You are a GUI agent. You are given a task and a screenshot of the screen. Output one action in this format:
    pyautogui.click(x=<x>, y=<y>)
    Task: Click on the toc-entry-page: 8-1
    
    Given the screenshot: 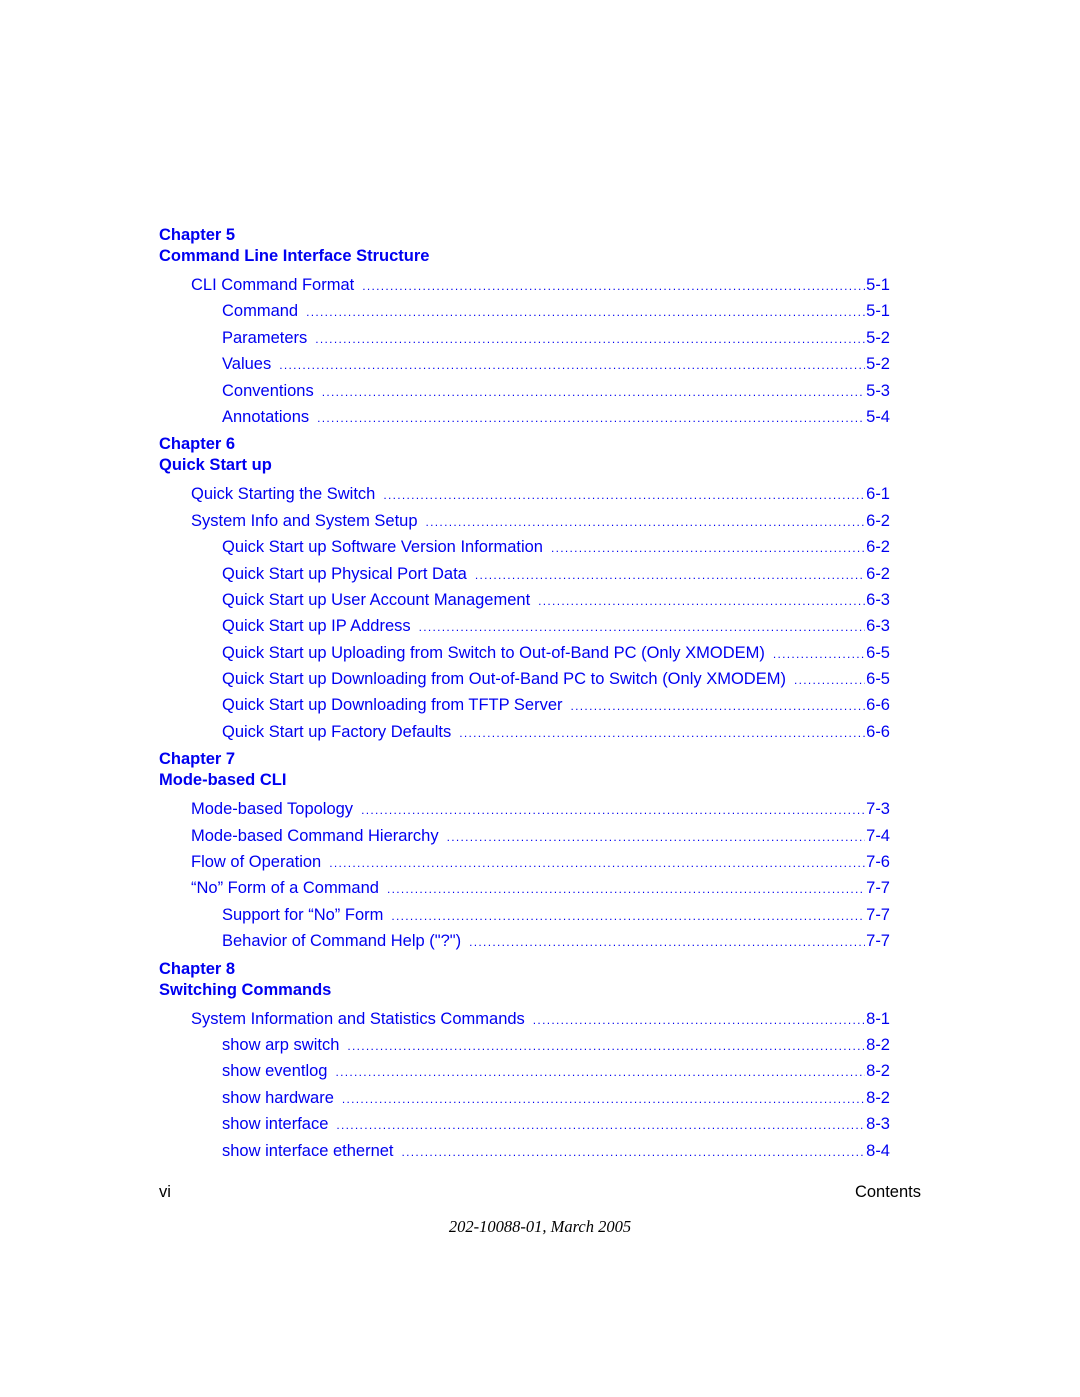 What is the action you would take?
    pyautogui.click(x=877, y=1019)
    